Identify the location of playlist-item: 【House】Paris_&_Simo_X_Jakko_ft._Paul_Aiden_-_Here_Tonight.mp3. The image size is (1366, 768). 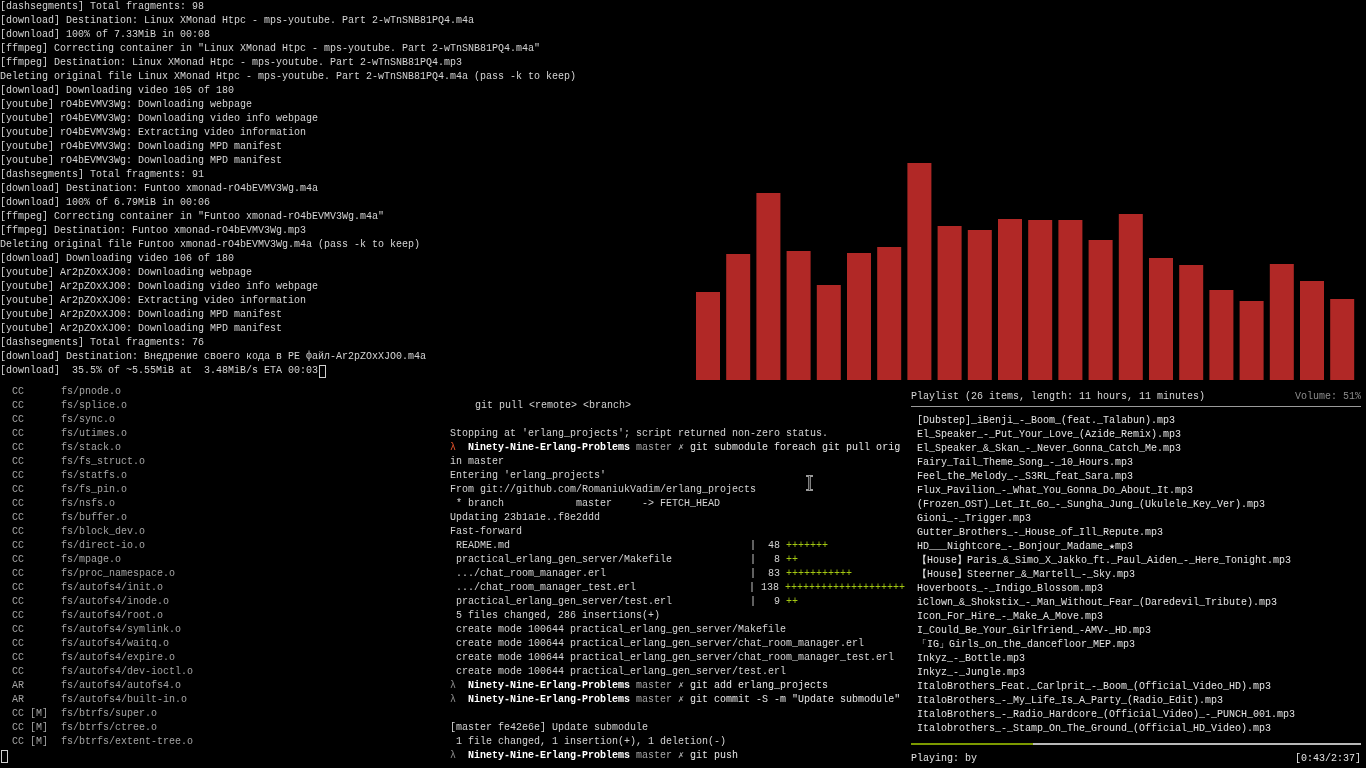
(1104, 561).